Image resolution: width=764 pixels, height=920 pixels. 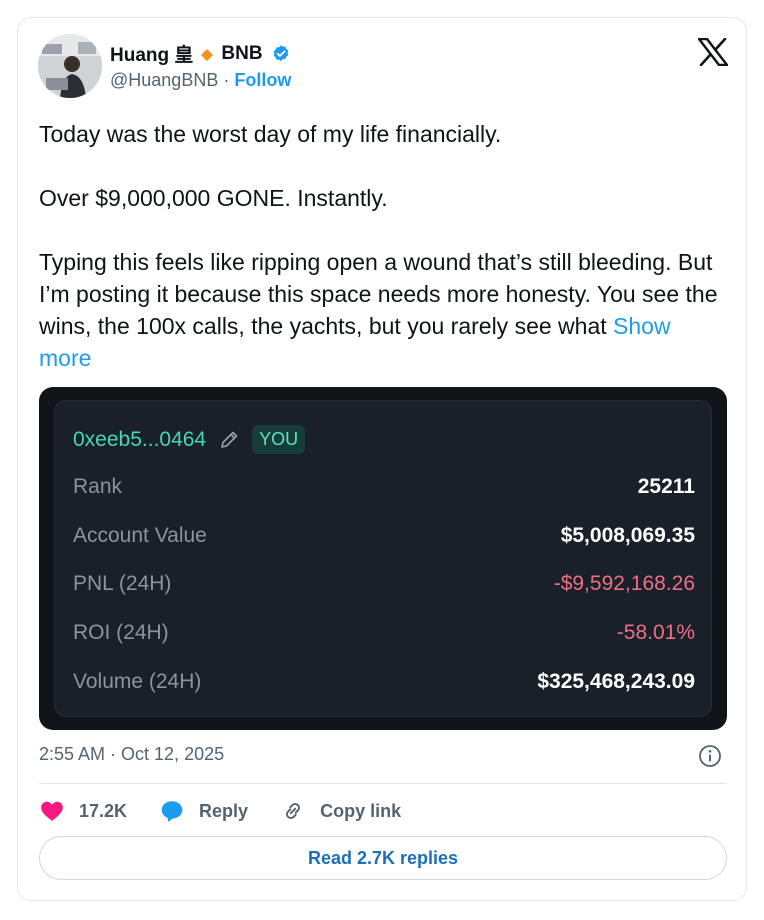 I want to click on avatar, so click(x=70, y=66).